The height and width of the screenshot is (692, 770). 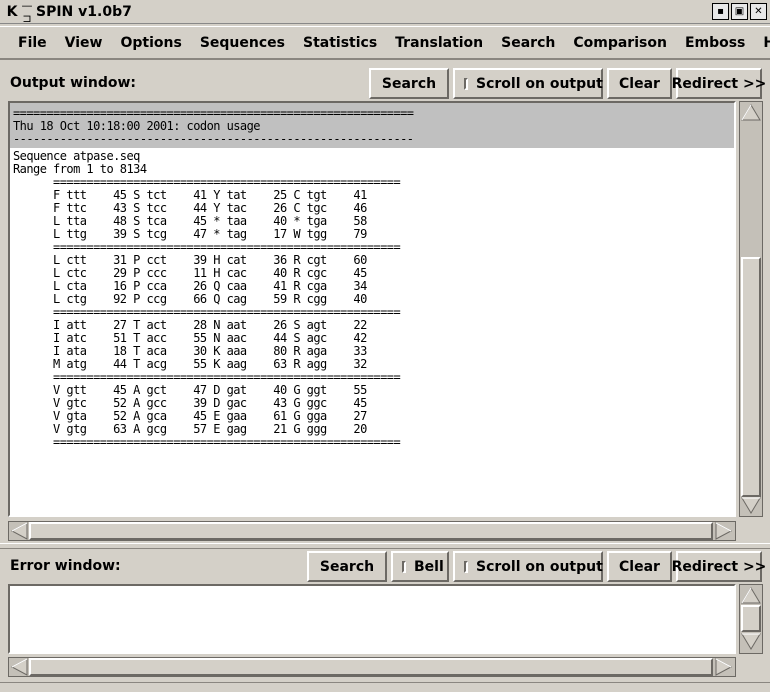 I want to click on title-bar: K —⊐ SPIN v1.0b7 ▪ ▣ ✕, so click(x=385, y=12).